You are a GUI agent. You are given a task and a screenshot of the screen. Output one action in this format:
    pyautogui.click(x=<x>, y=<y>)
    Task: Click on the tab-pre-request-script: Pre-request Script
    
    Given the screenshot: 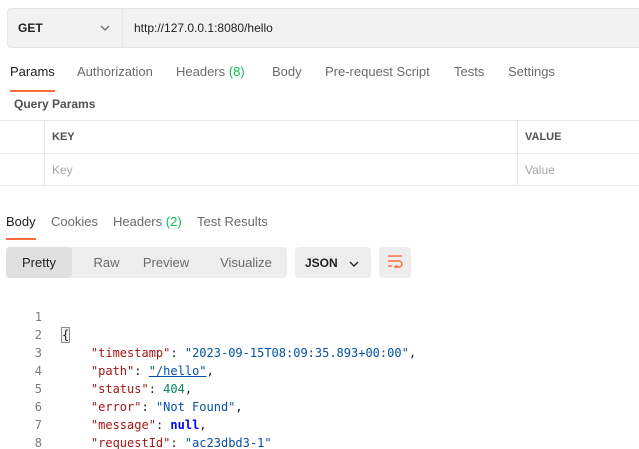 What is the action you would take?
    pyautogui.click(x=377, y=77)
    